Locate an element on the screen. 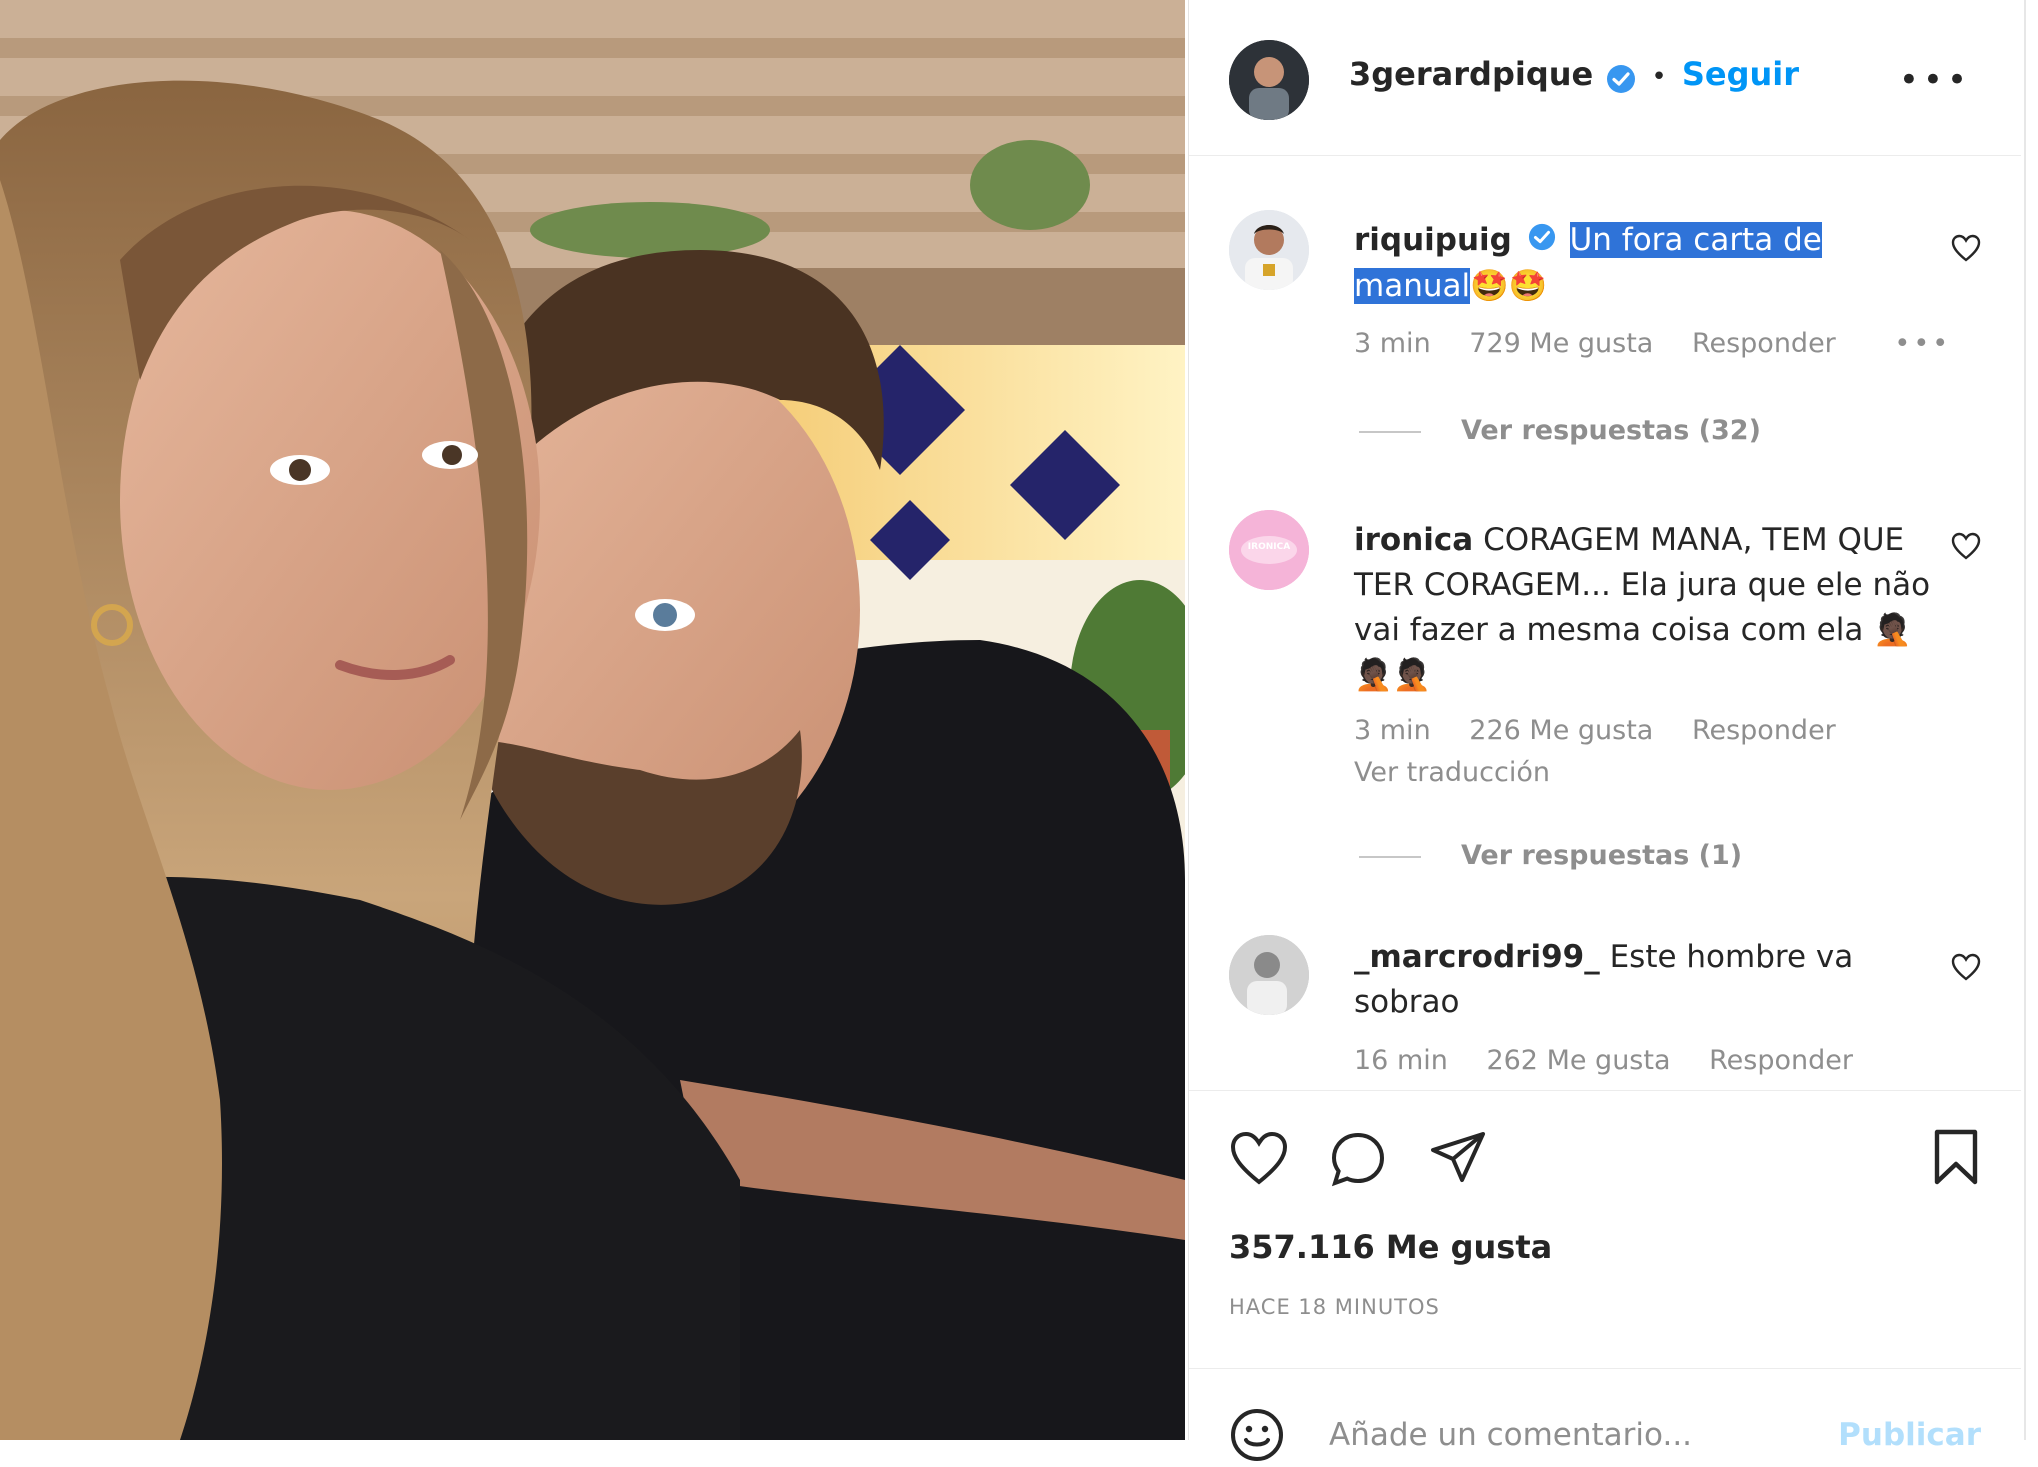 The height and width of the screenshot is (1467, 2038). commenter-username: _marcrodri99_ is located at coordinates (1477, 957).